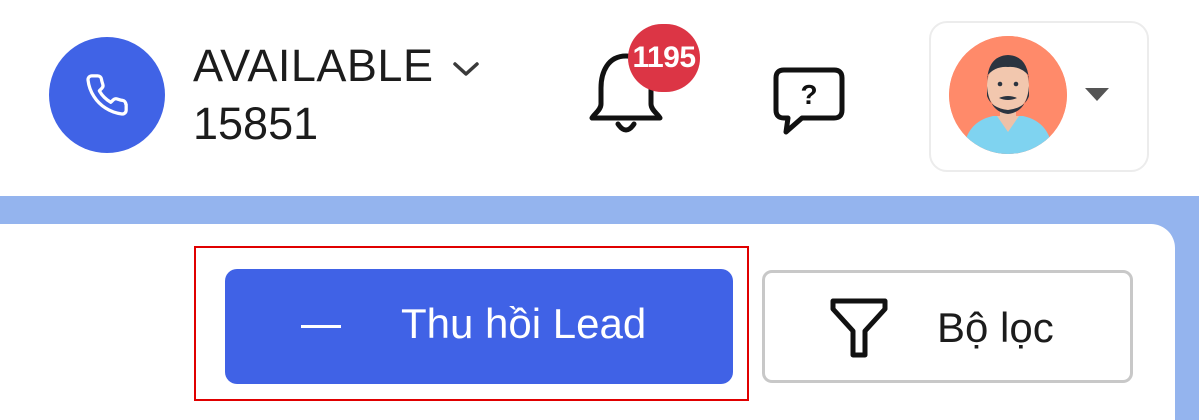 The width and height of the screenshot is (1199, 420). I want to click on minus-icon, so click(321, 326).